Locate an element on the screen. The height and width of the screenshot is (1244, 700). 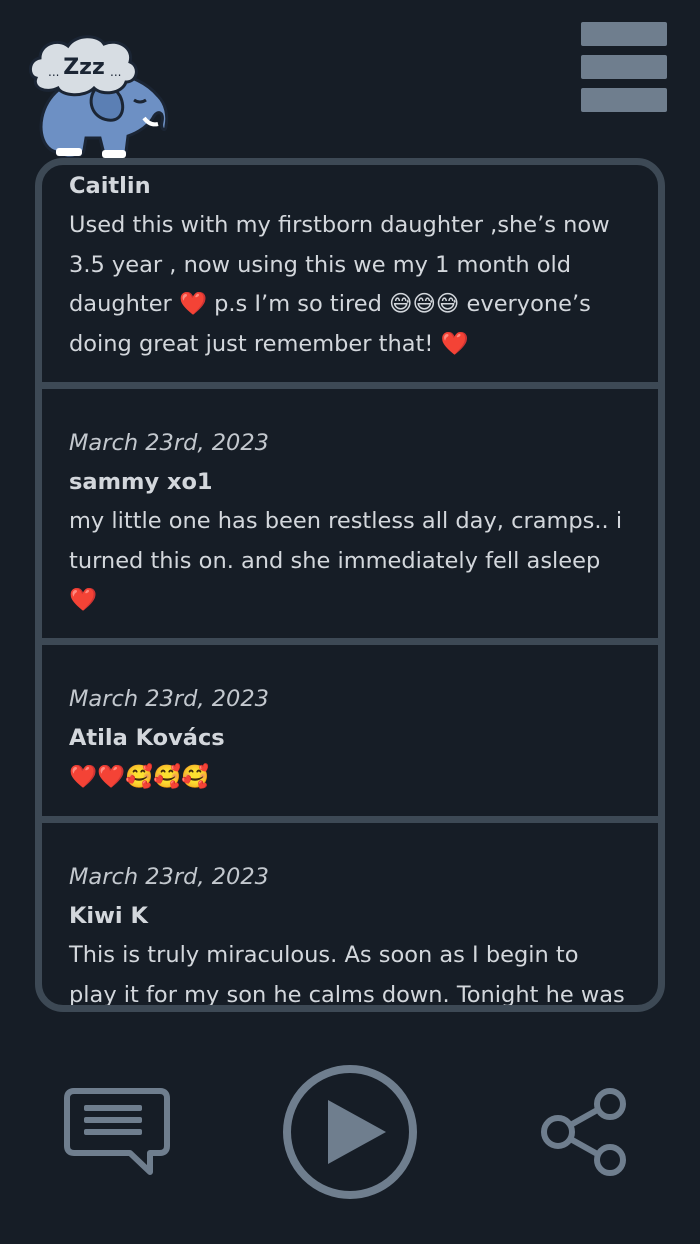
play-icon is located at coordinates (350, 1132).